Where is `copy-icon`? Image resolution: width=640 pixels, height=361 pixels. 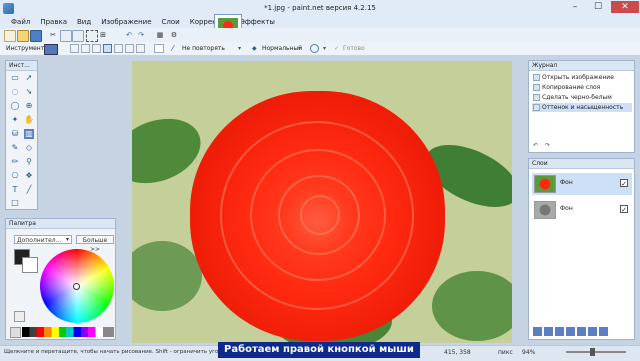
copy-icon is located at coordinates (66, 36).